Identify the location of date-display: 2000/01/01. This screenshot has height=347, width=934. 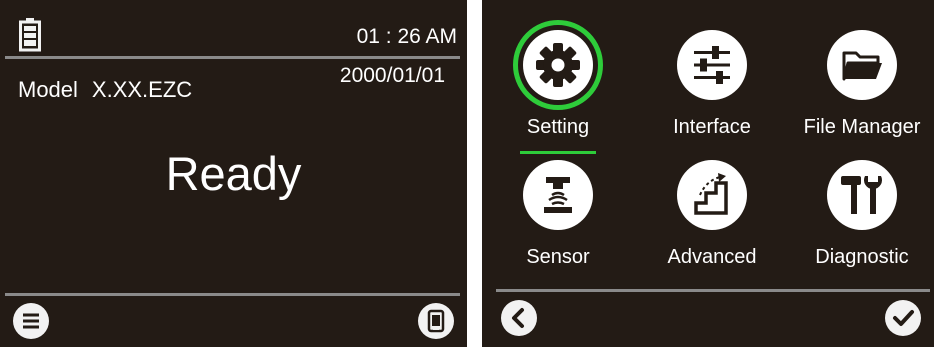
(392, 75).